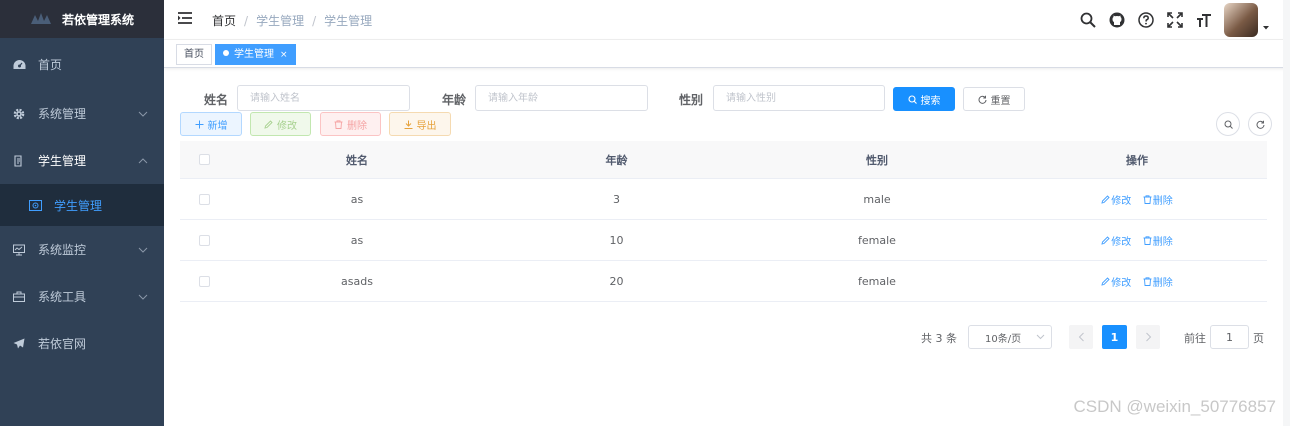 This screenshot has height=426, width=1290. Describe the element at coordinates (216, 100) in the screenshot. I see `name-label: 姓名` at that location.